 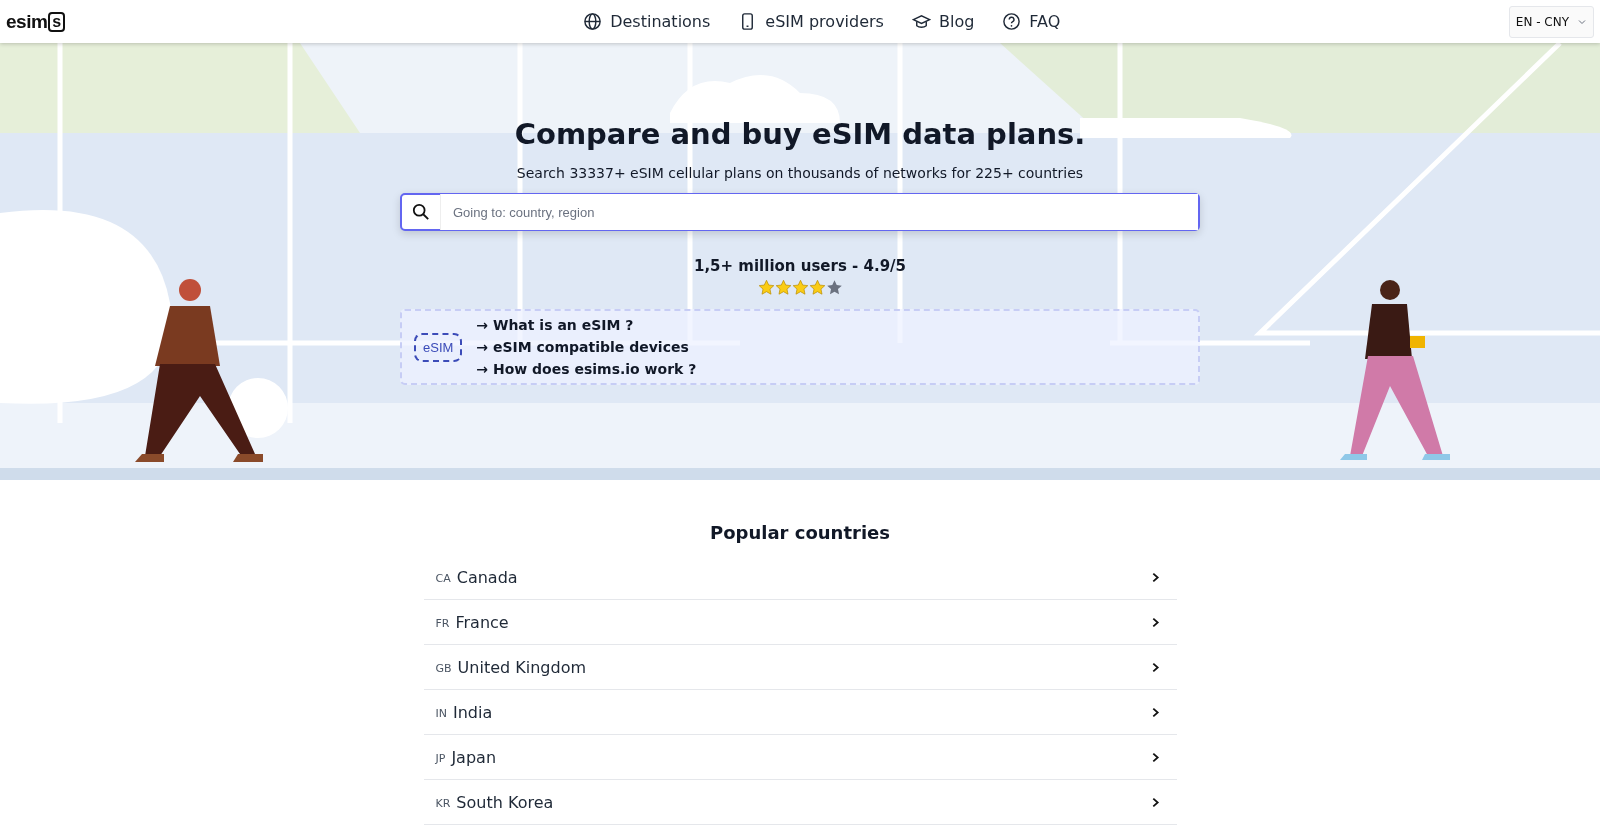 I want to click on nav-link: Blog, so click(x=943, y=21).